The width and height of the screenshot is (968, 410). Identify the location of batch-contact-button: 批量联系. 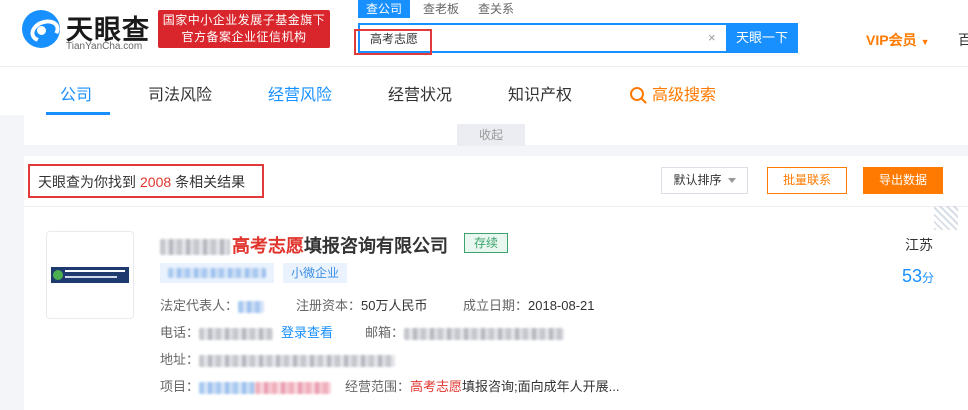
(807, 180).